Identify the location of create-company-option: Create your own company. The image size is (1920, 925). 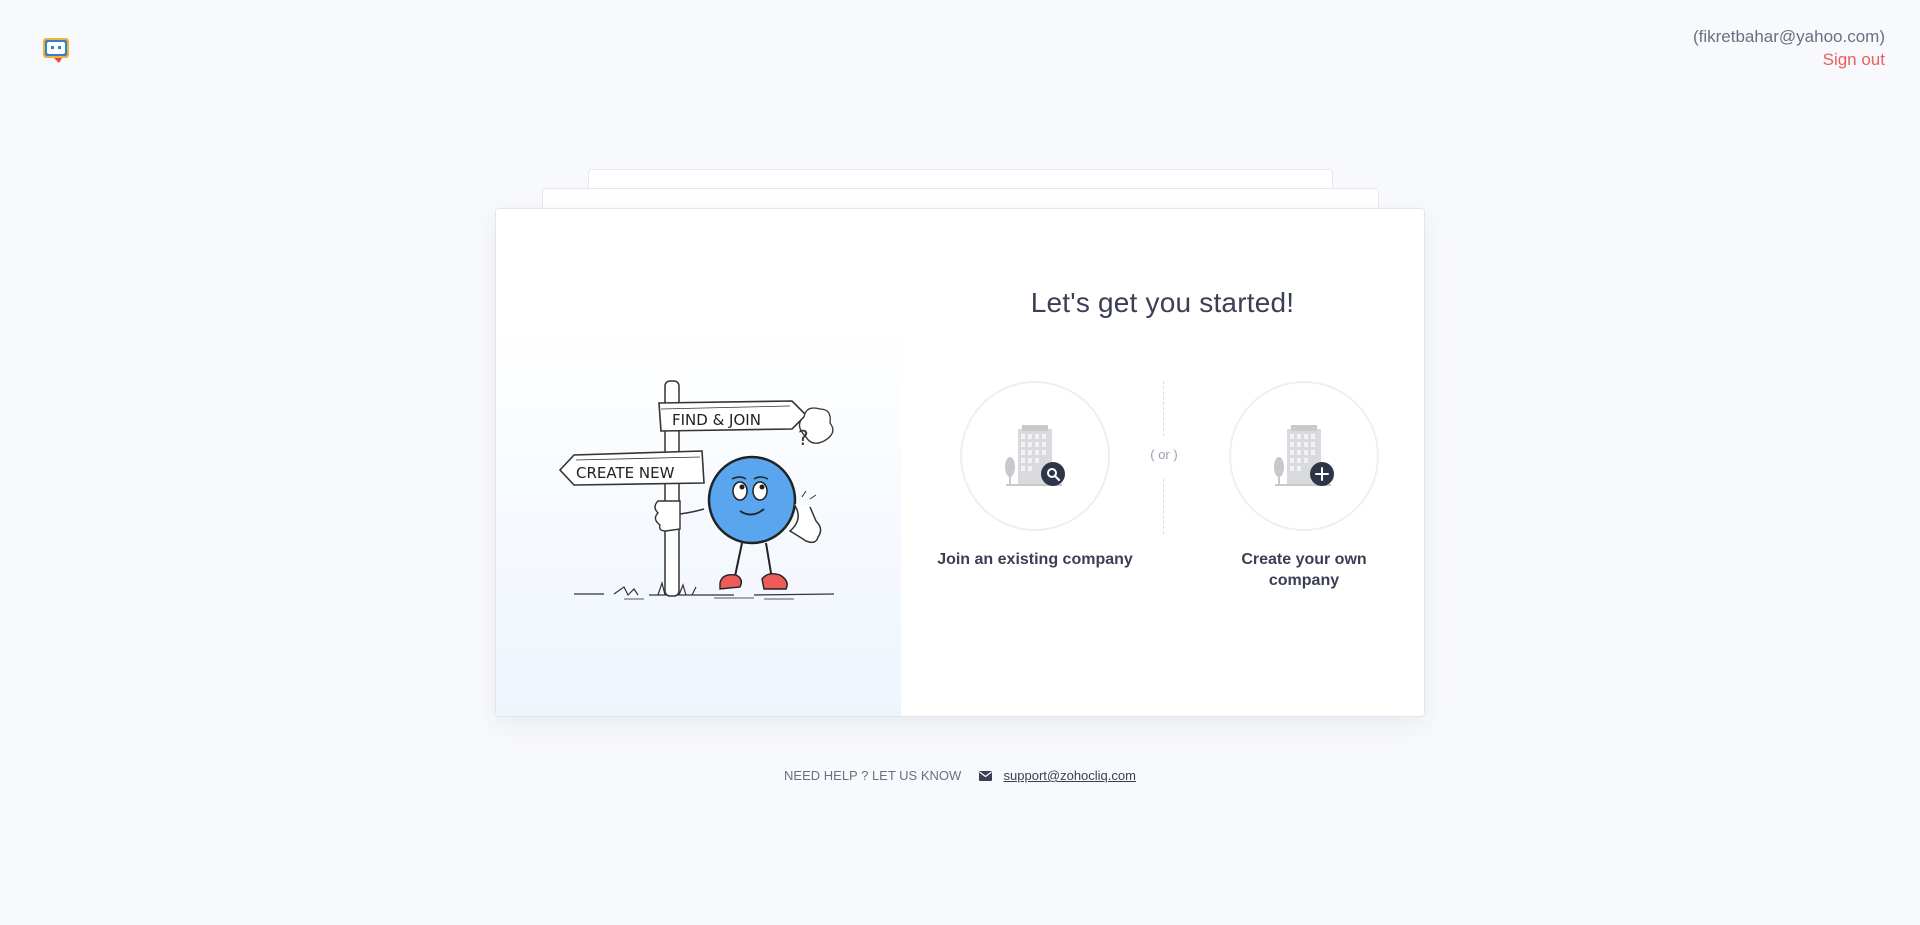
(1304, 486).